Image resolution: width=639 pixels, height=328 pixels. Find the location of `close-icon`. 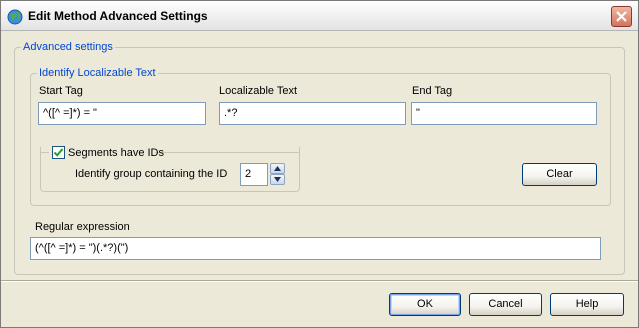

close-icon is located at coordinates (621, 16).